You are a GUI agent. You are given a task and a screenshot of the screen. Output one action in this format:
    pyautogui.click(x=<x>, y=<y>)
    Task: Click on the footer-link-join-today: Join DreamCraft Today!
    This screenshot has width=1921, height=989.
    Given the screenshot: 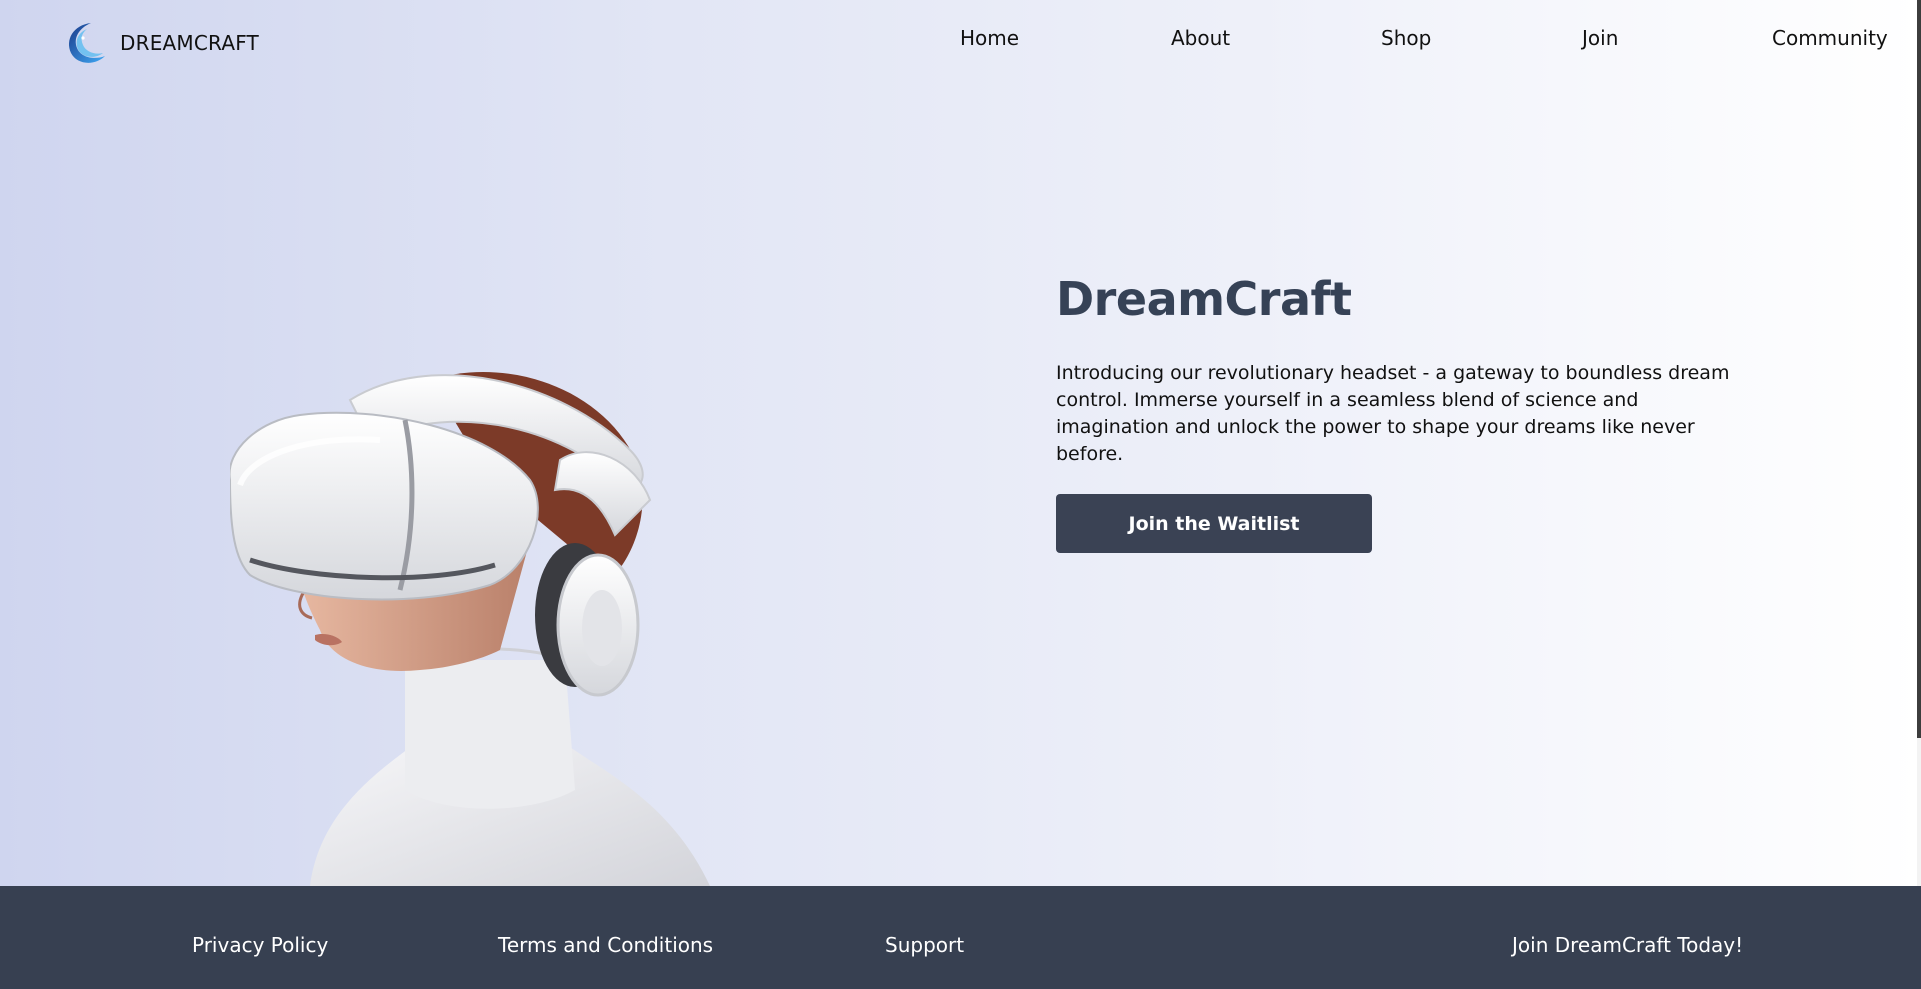 What is the action you would take?
    pyautogui.click(x=1627, y=945)
    